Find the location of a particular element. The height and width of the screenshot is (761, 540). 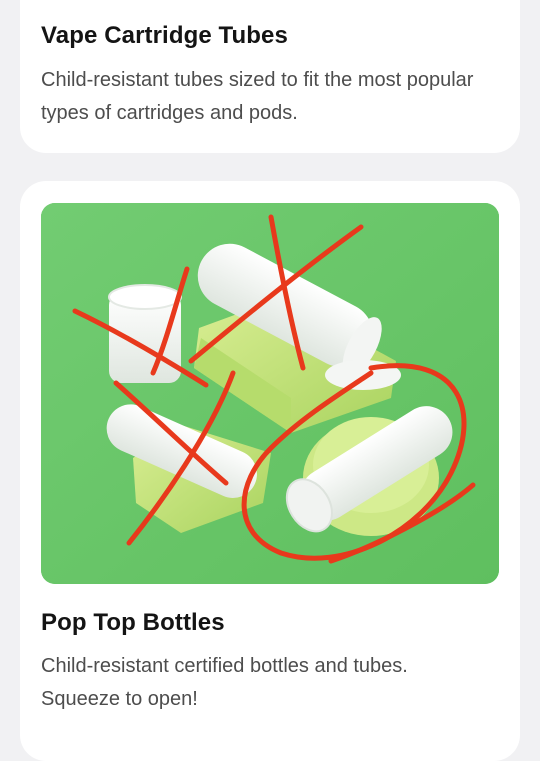

card-title: Pop Top Bottles is located at coordinates (133, 622).